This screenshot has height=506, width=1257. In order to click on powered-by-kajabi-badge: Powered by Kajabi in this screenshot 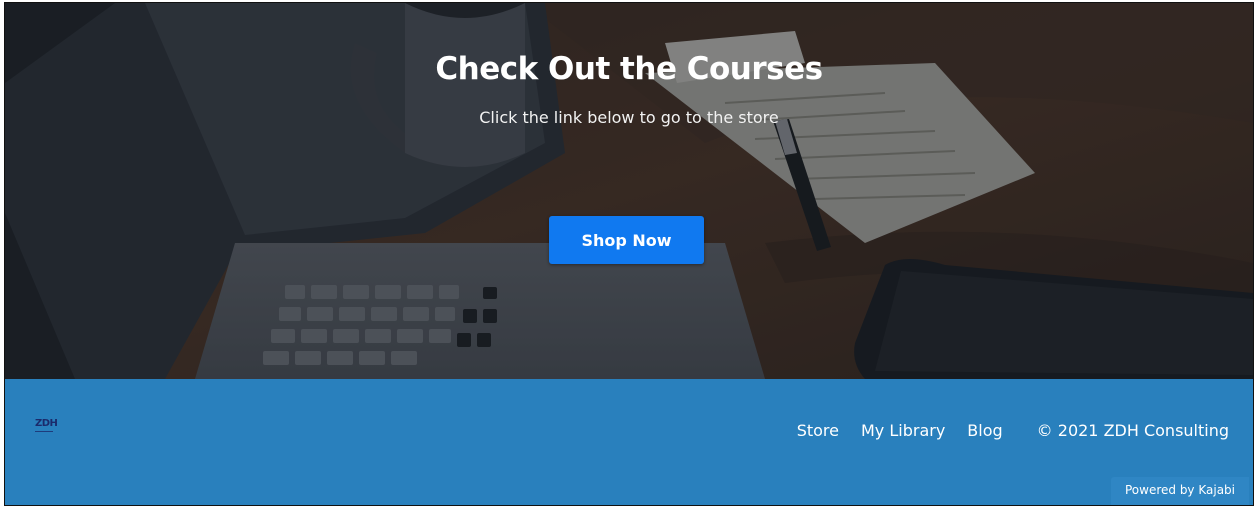, I will do `click(1179, 491)`.